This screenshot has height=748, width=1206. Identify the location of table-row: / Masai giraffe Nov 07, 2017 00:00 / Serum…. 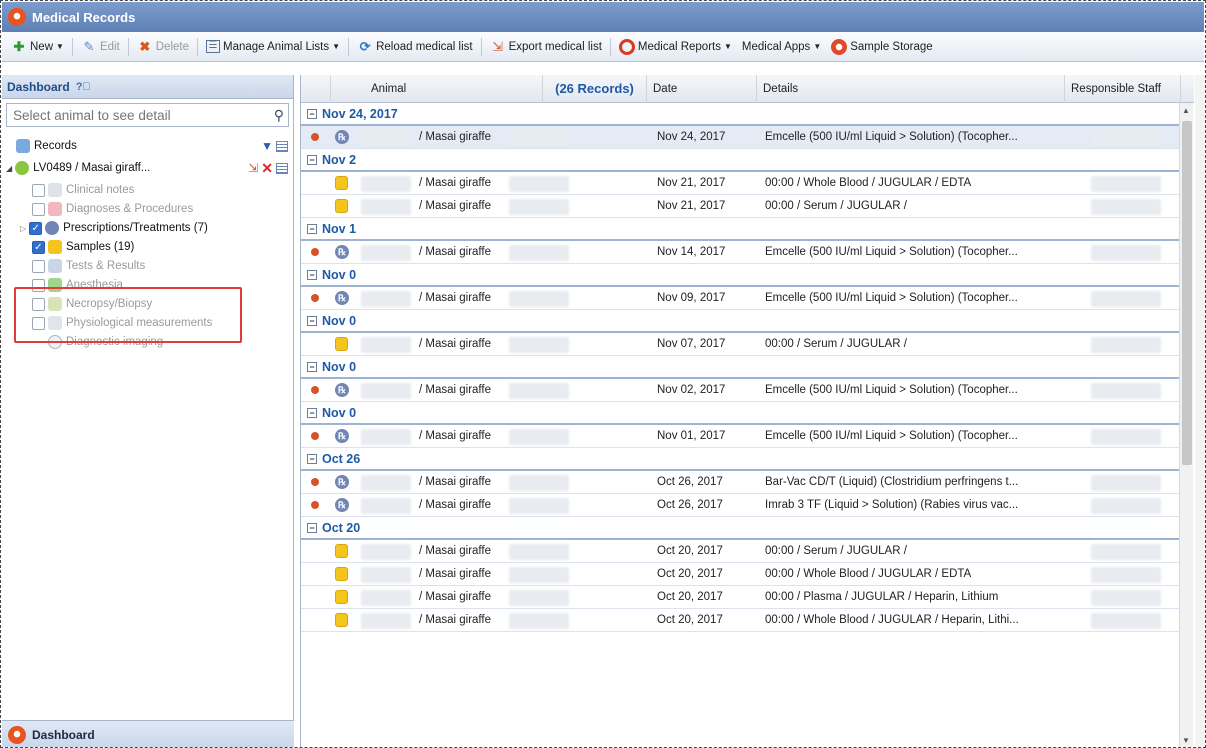
(741, 344).